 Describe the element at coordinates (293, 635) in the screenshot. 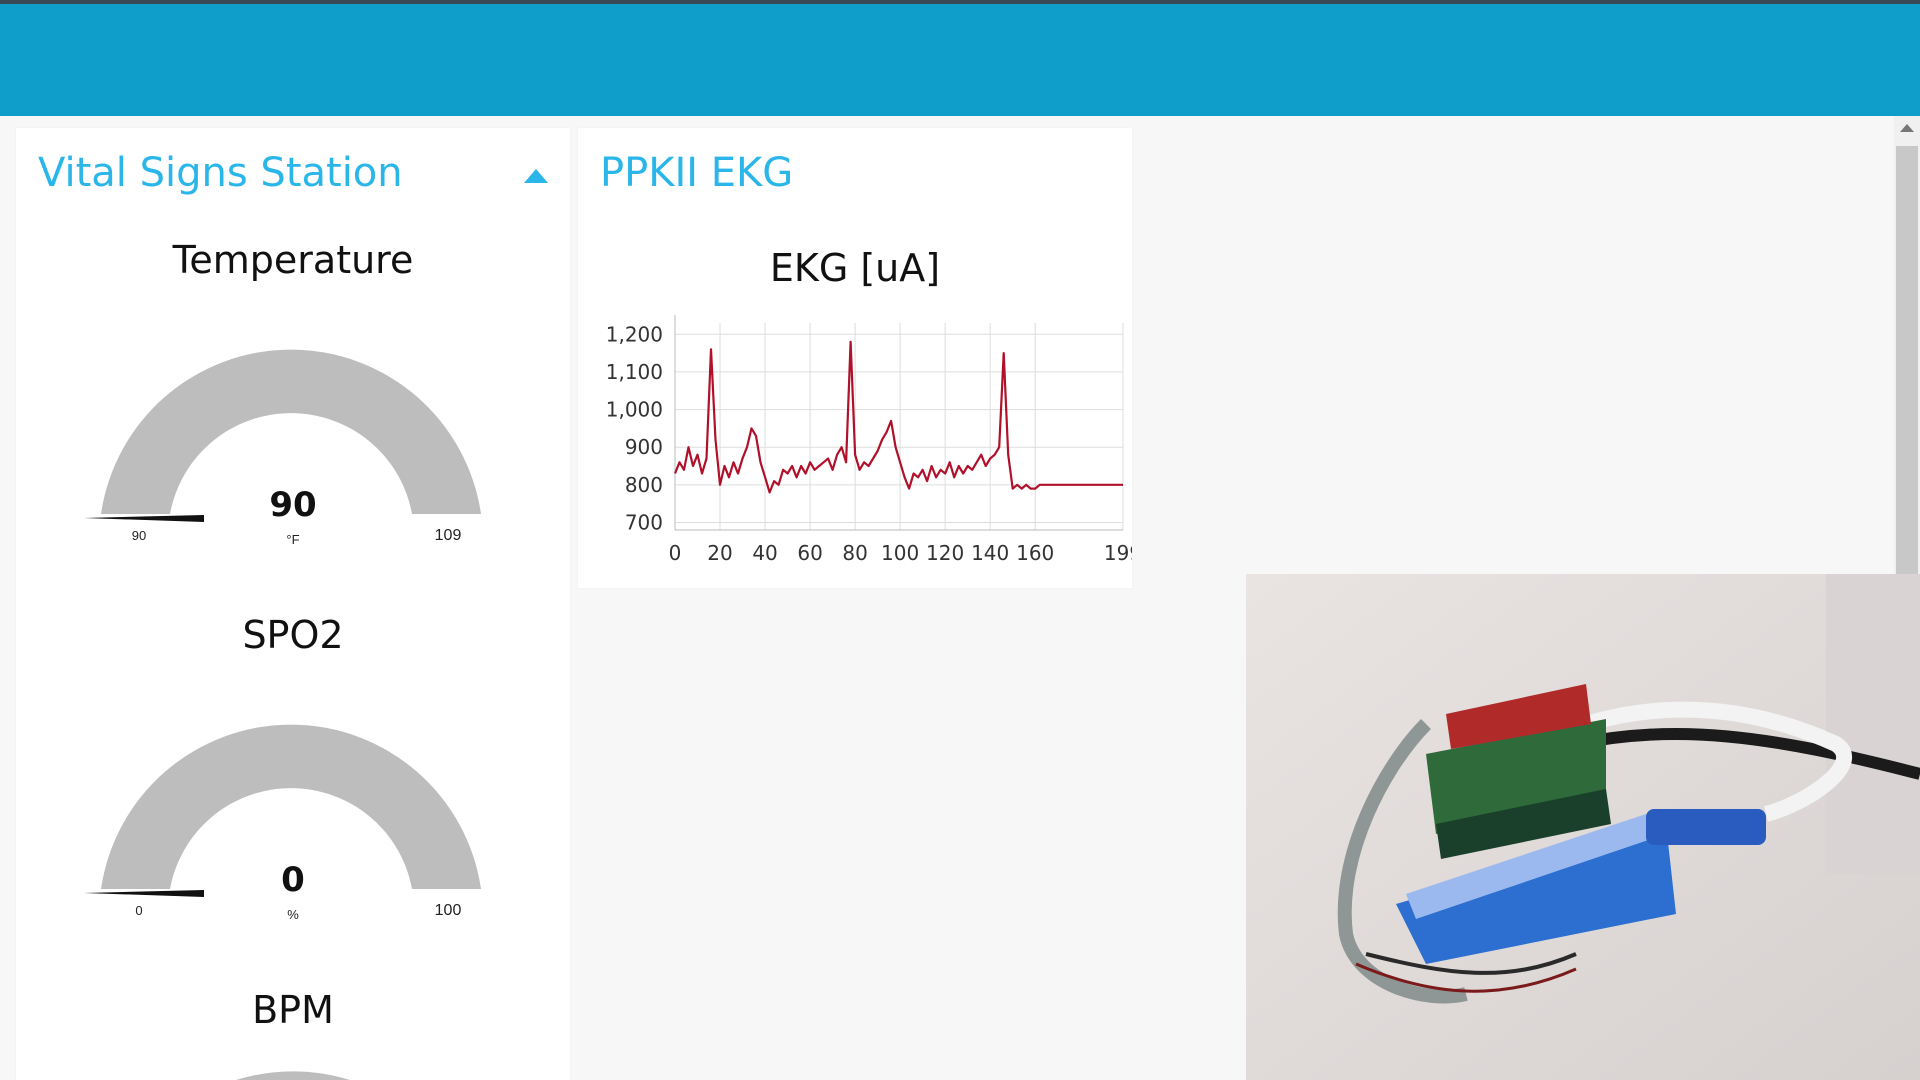

I see `gauge-title-spo2: SPO2` at that location.